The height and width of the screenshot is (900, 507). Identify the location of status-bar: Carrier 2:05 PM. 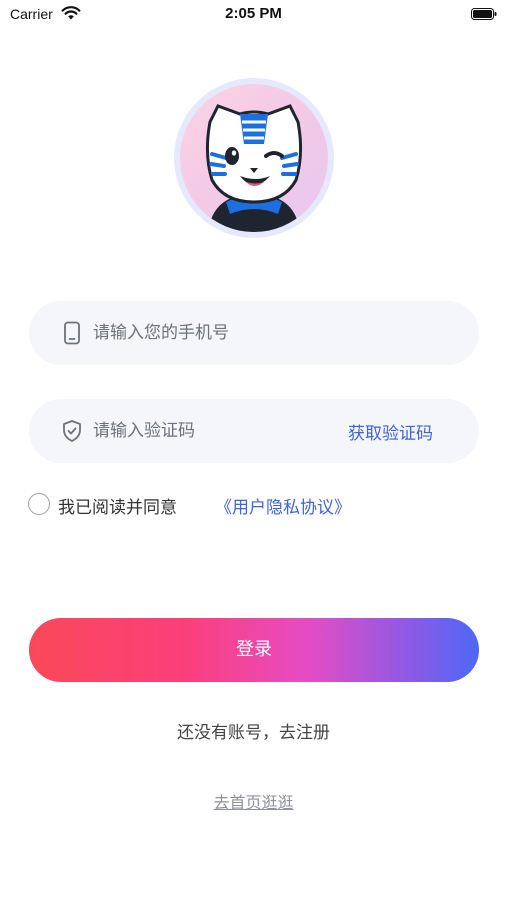
(253, 14).